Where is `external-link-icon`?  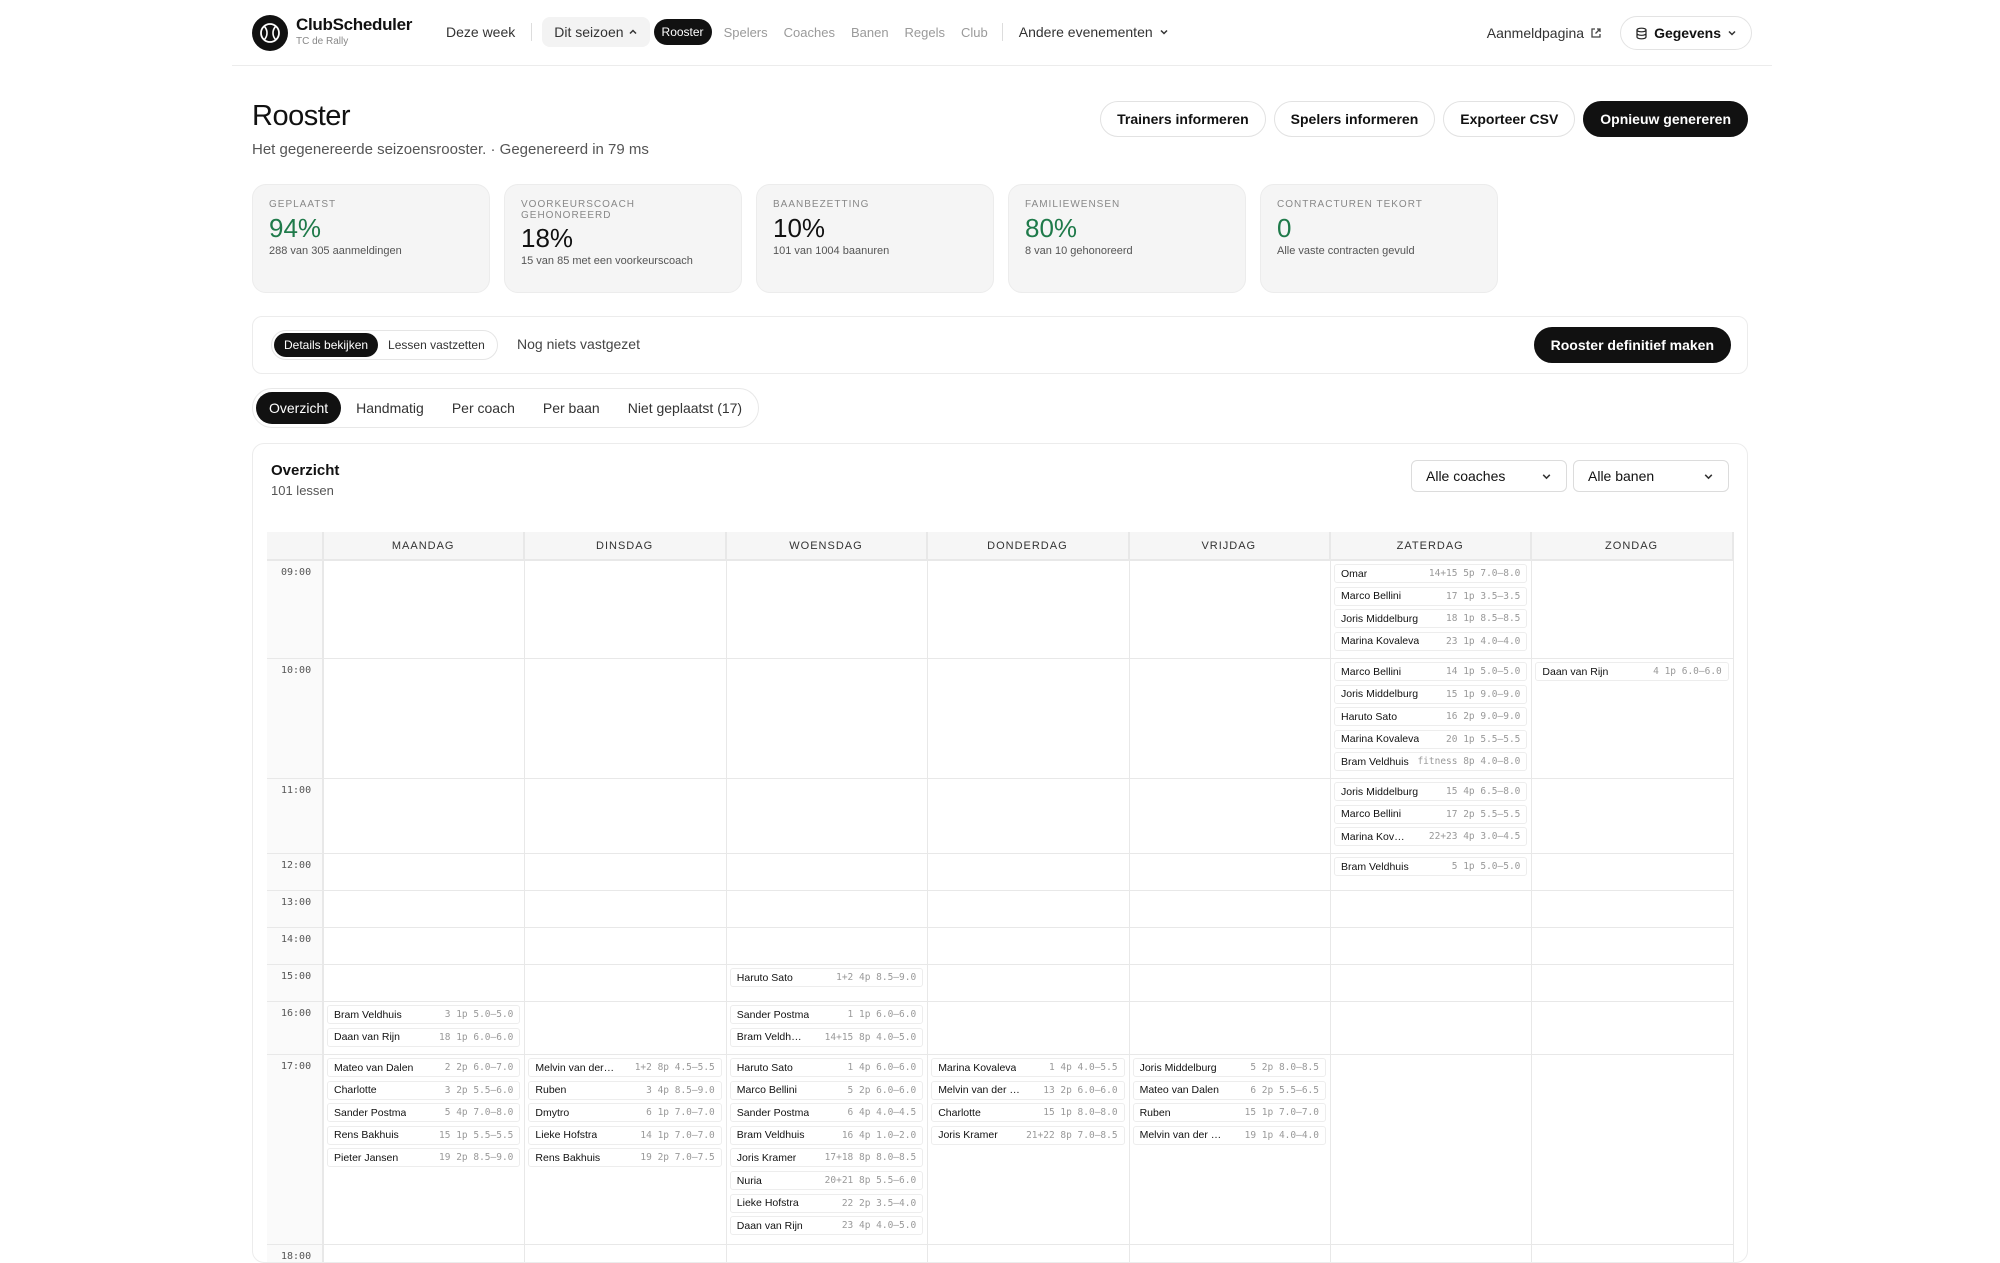 external-link-icon is located at coordinates (1596, 33).